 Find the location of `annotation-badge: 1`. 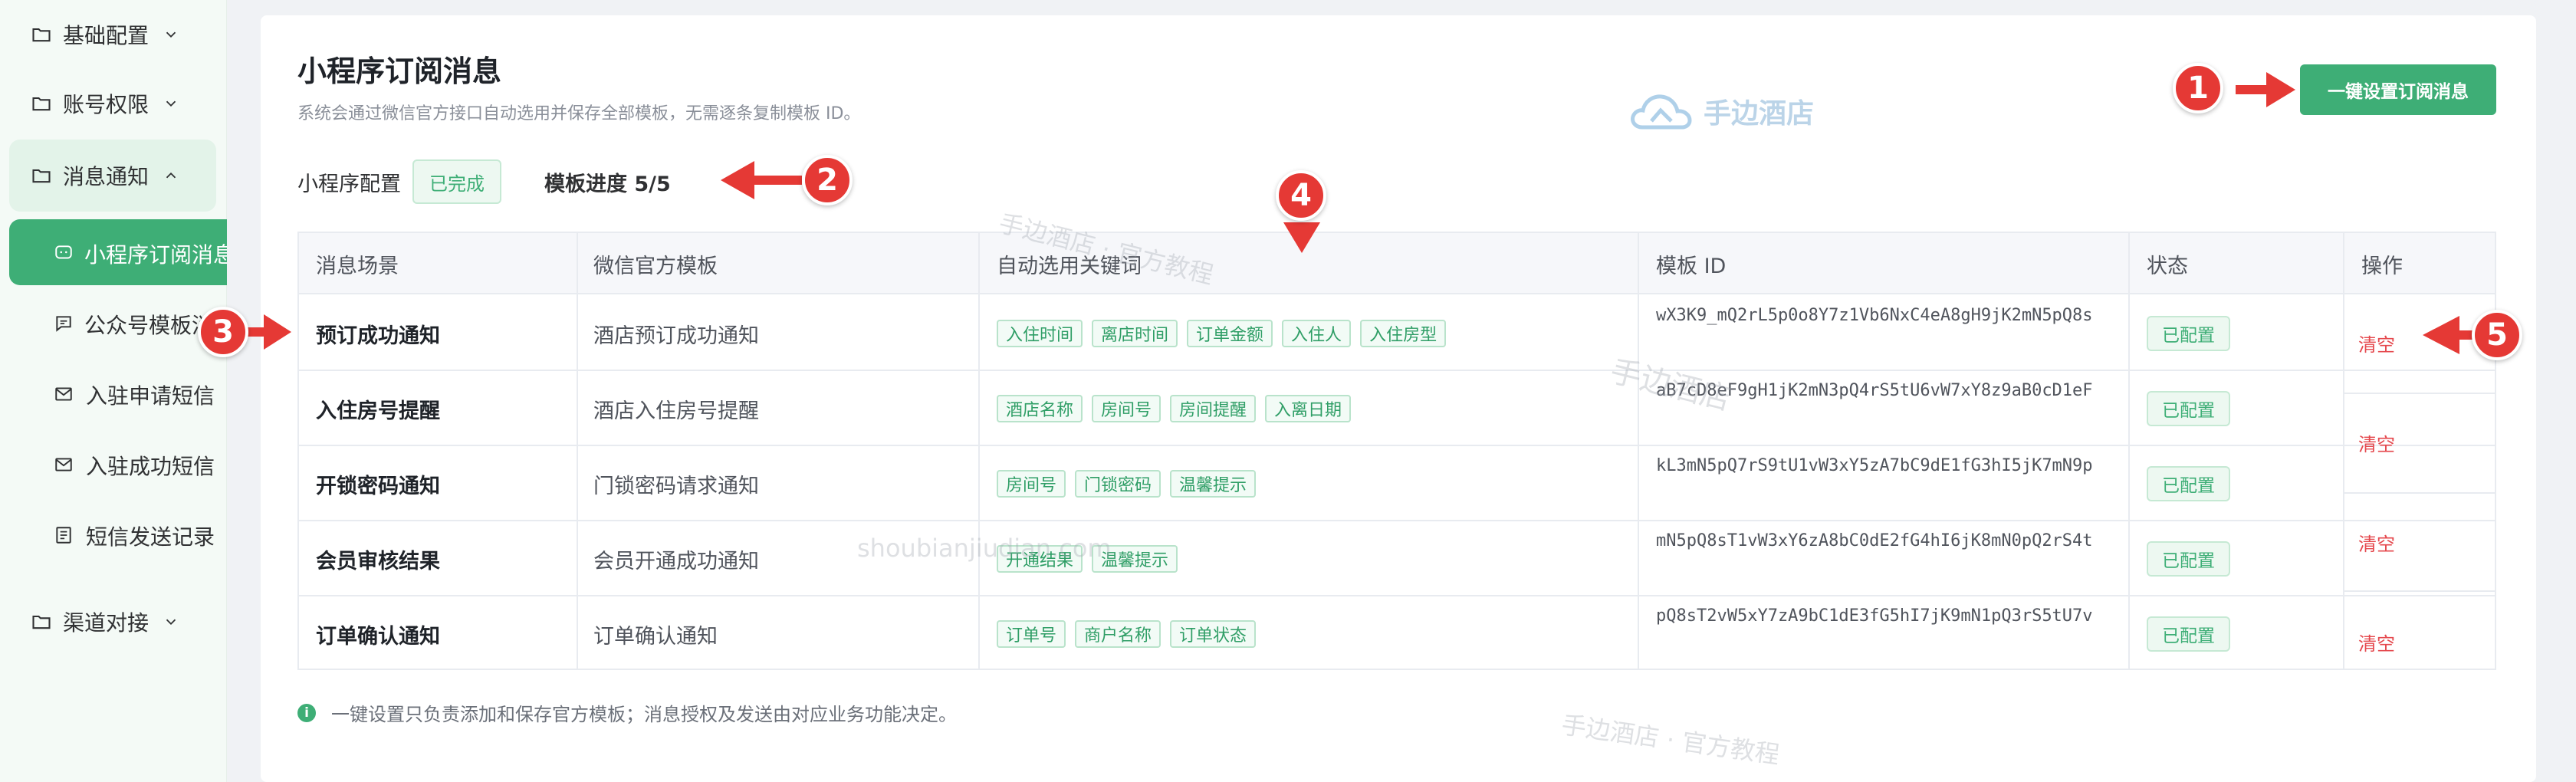

annotation-badge: 1 is located at coordinates (2198, 88).